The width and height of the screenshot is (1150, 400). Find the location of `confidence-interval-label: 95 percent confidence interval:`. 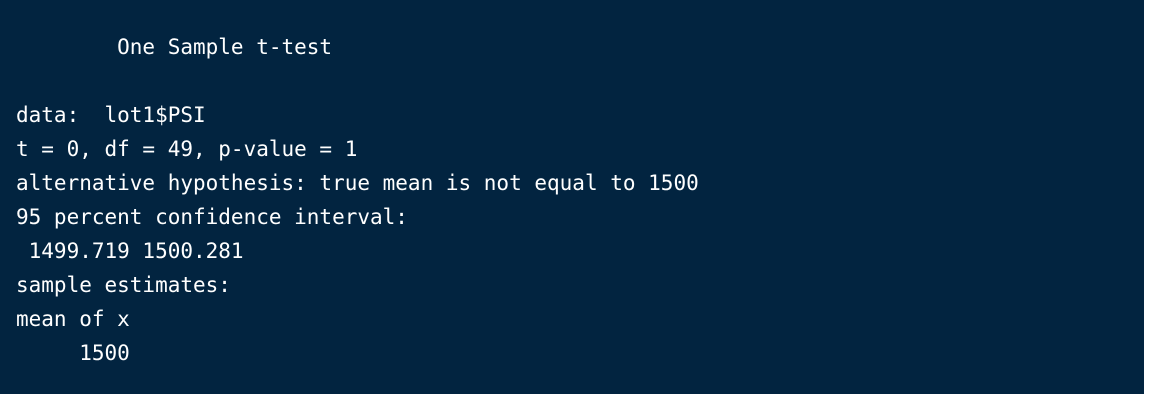

confidence-interval-label: 95 percent confidence interval: is located at coordinates (212, 217).